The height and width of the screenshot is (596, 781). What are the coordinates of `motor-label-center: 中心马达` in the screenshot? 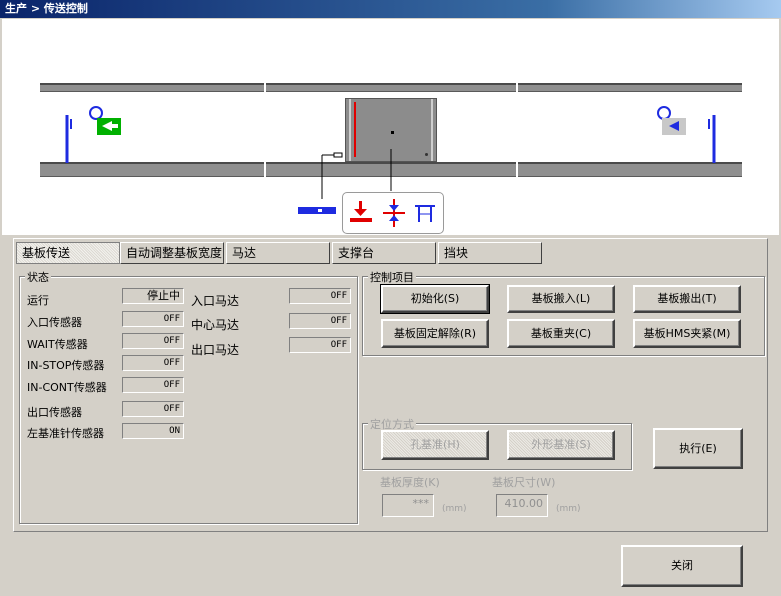 It's located at (215, 325).